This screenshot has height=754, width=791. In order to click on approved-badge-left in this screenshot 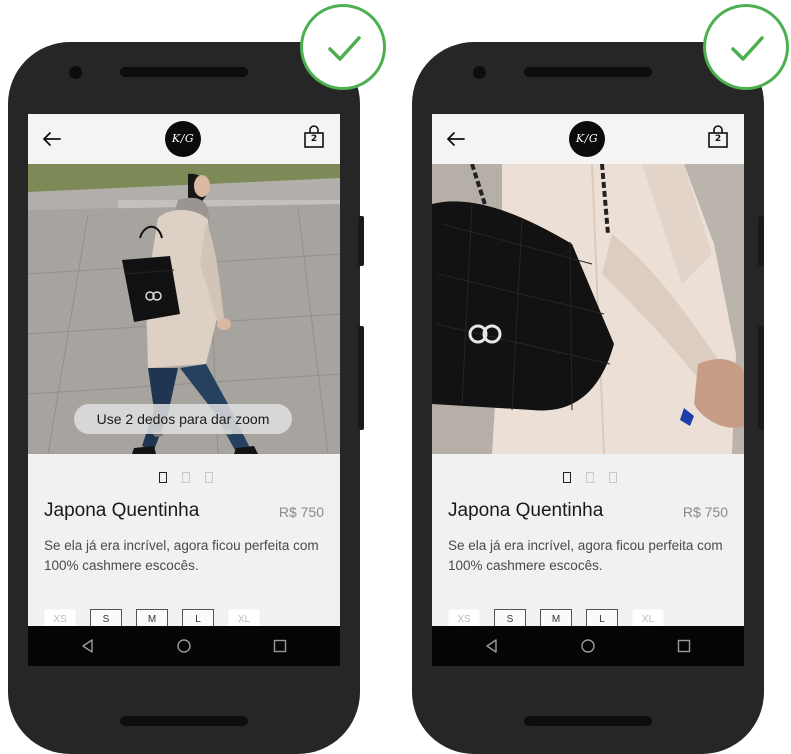, I will do `click(343, 47)`.